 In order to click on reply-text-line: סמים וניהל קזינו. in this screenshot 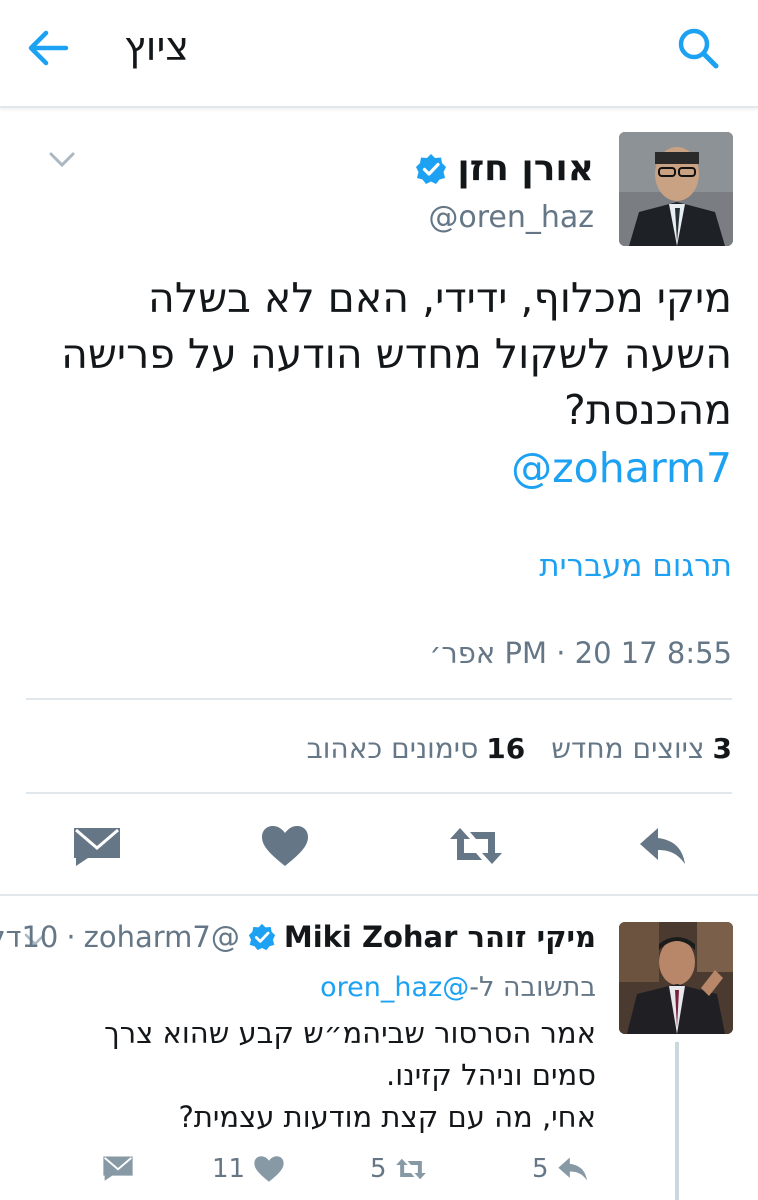, I will do `click(491, 1075)`.